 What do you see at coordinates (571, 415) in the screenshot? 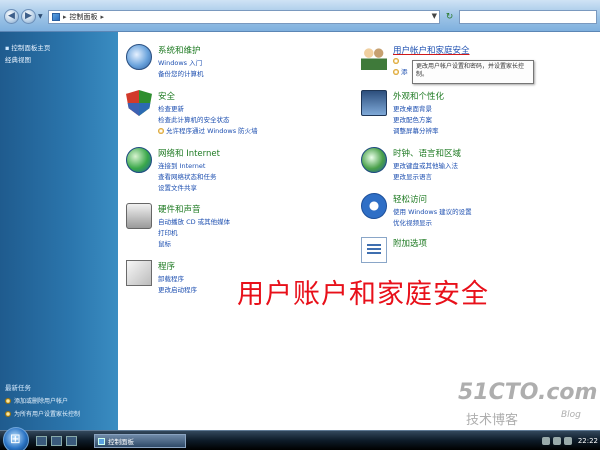
I see `watermark-blog: Blog` at bounding box center [571, 415].